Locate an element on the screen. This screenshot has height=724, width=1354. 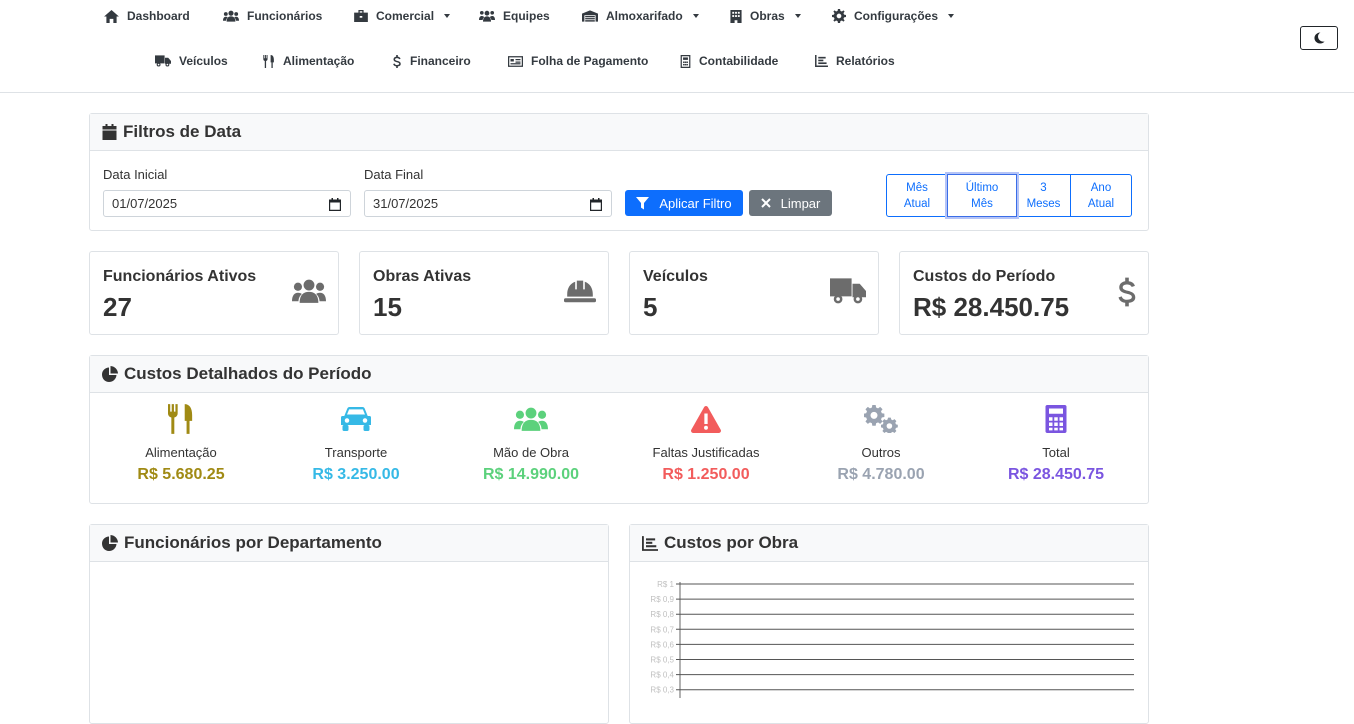
dept-chart-header: Funcionários por Departamento is located at coordinates (349, 543).